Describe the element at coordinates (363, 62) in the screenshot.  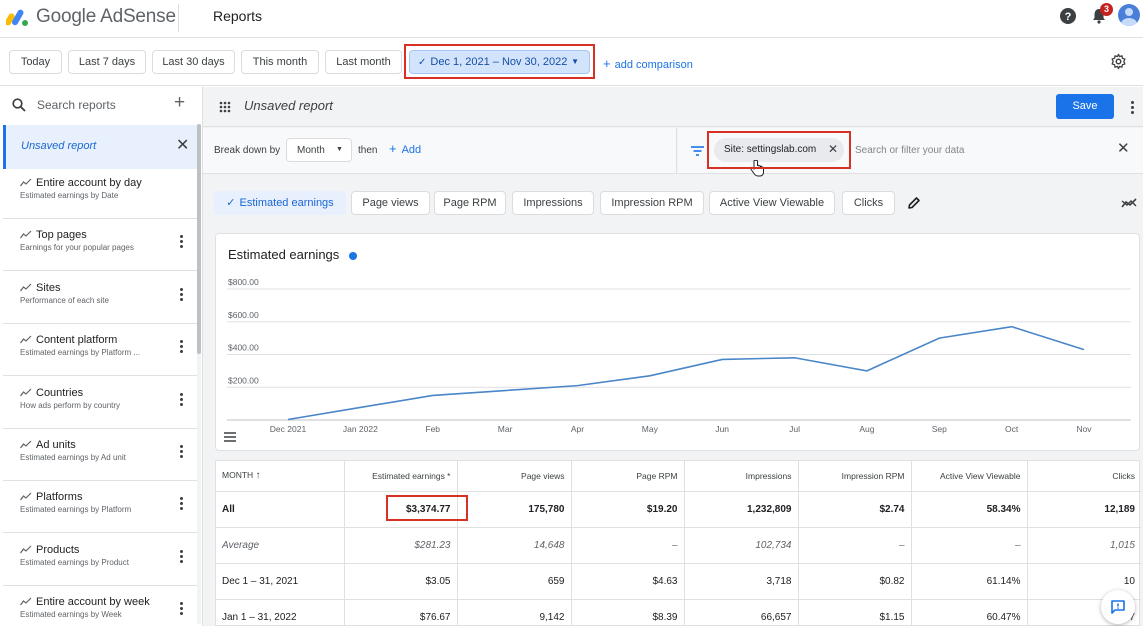
I see `date-chip-last-month: Last month` at that location.